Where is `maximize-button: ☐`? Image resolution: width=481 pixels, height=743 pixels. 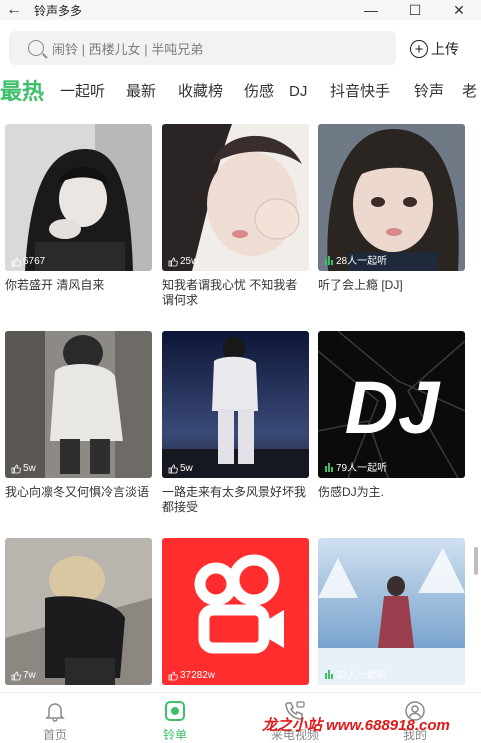
maximize-button: ☐ is located at coordinates (415, 10).